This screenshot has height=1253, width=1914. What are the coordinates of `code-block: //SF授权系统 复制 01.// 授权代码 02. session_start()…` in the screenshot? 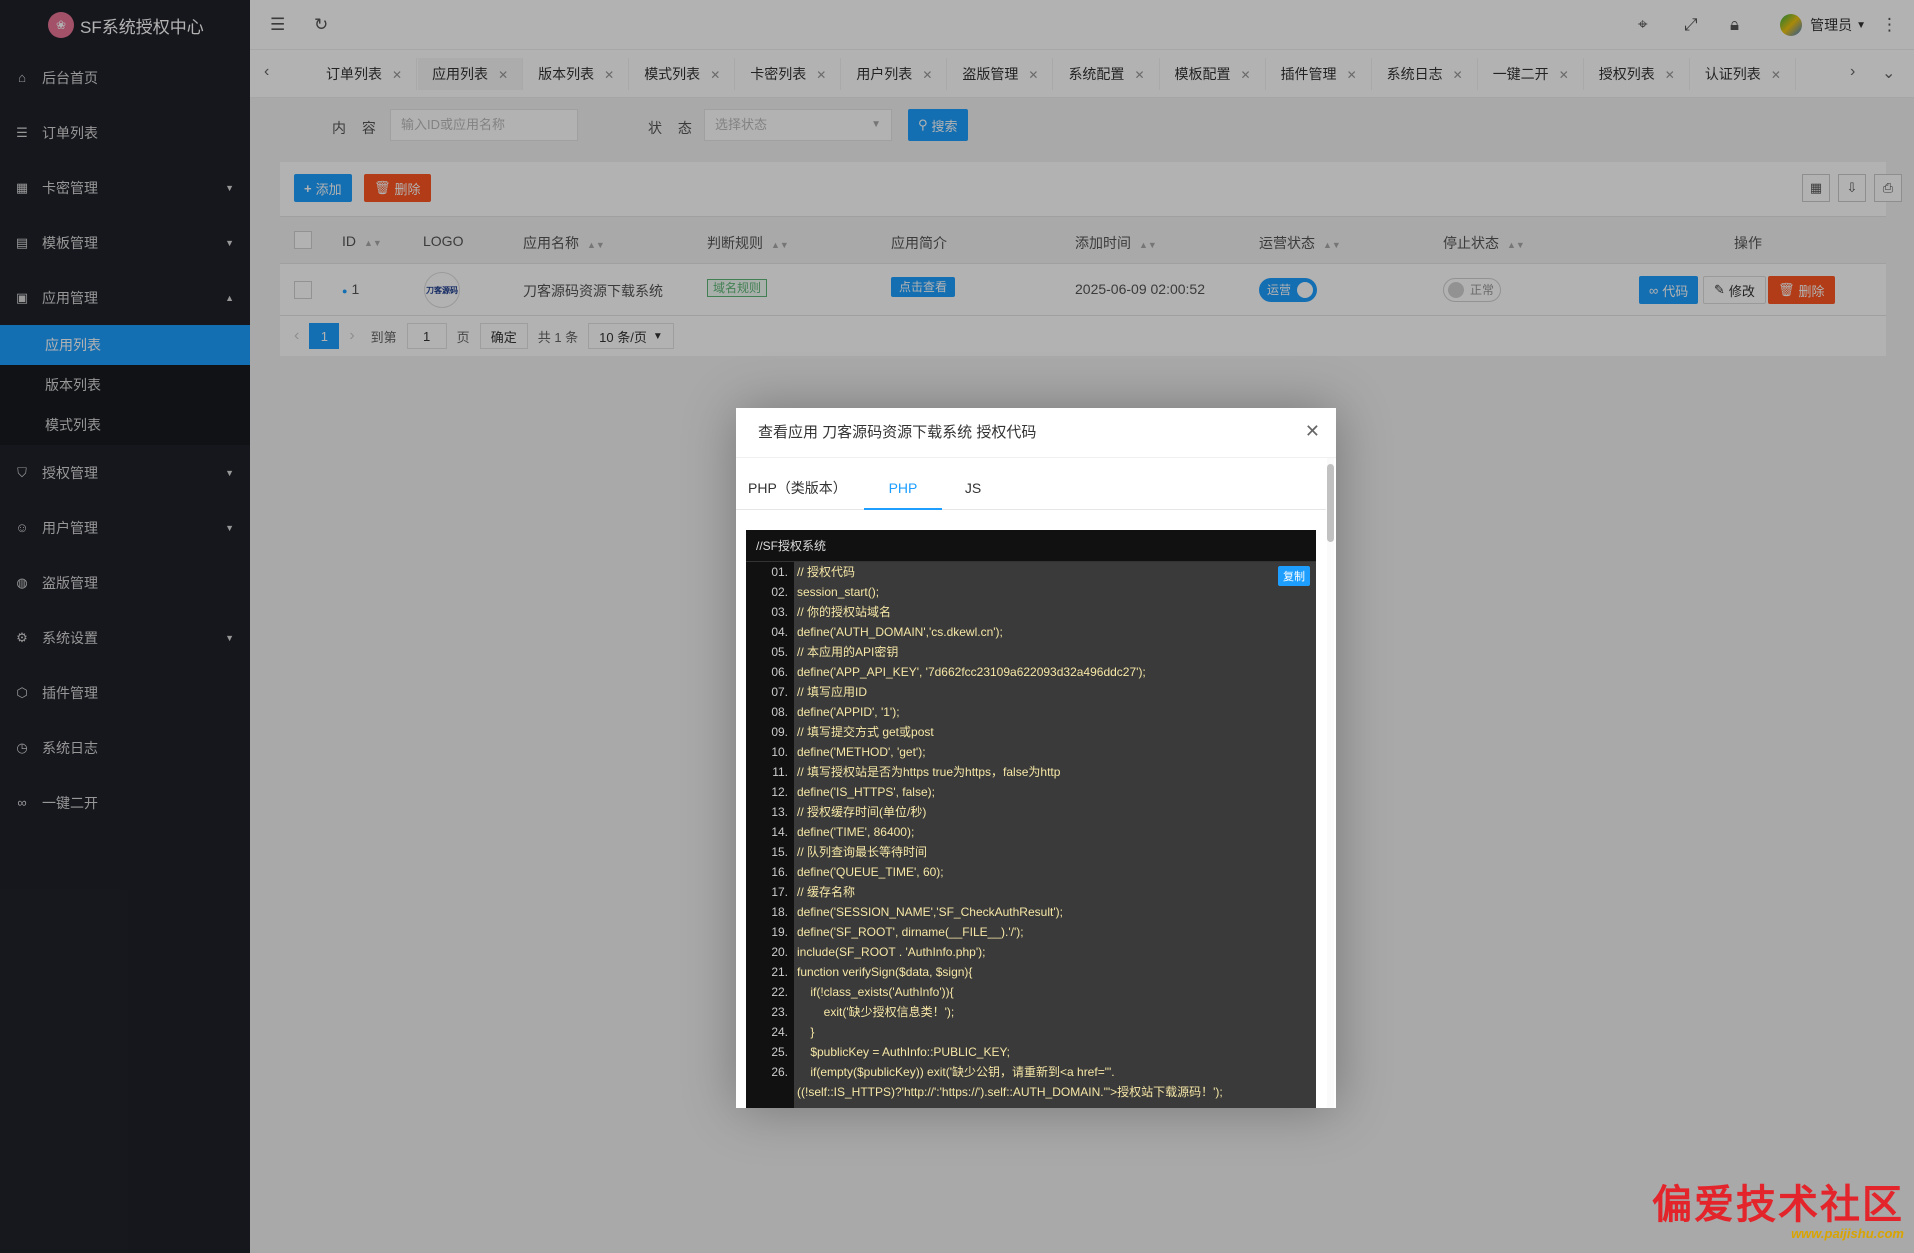 It's located at (1031, 819).